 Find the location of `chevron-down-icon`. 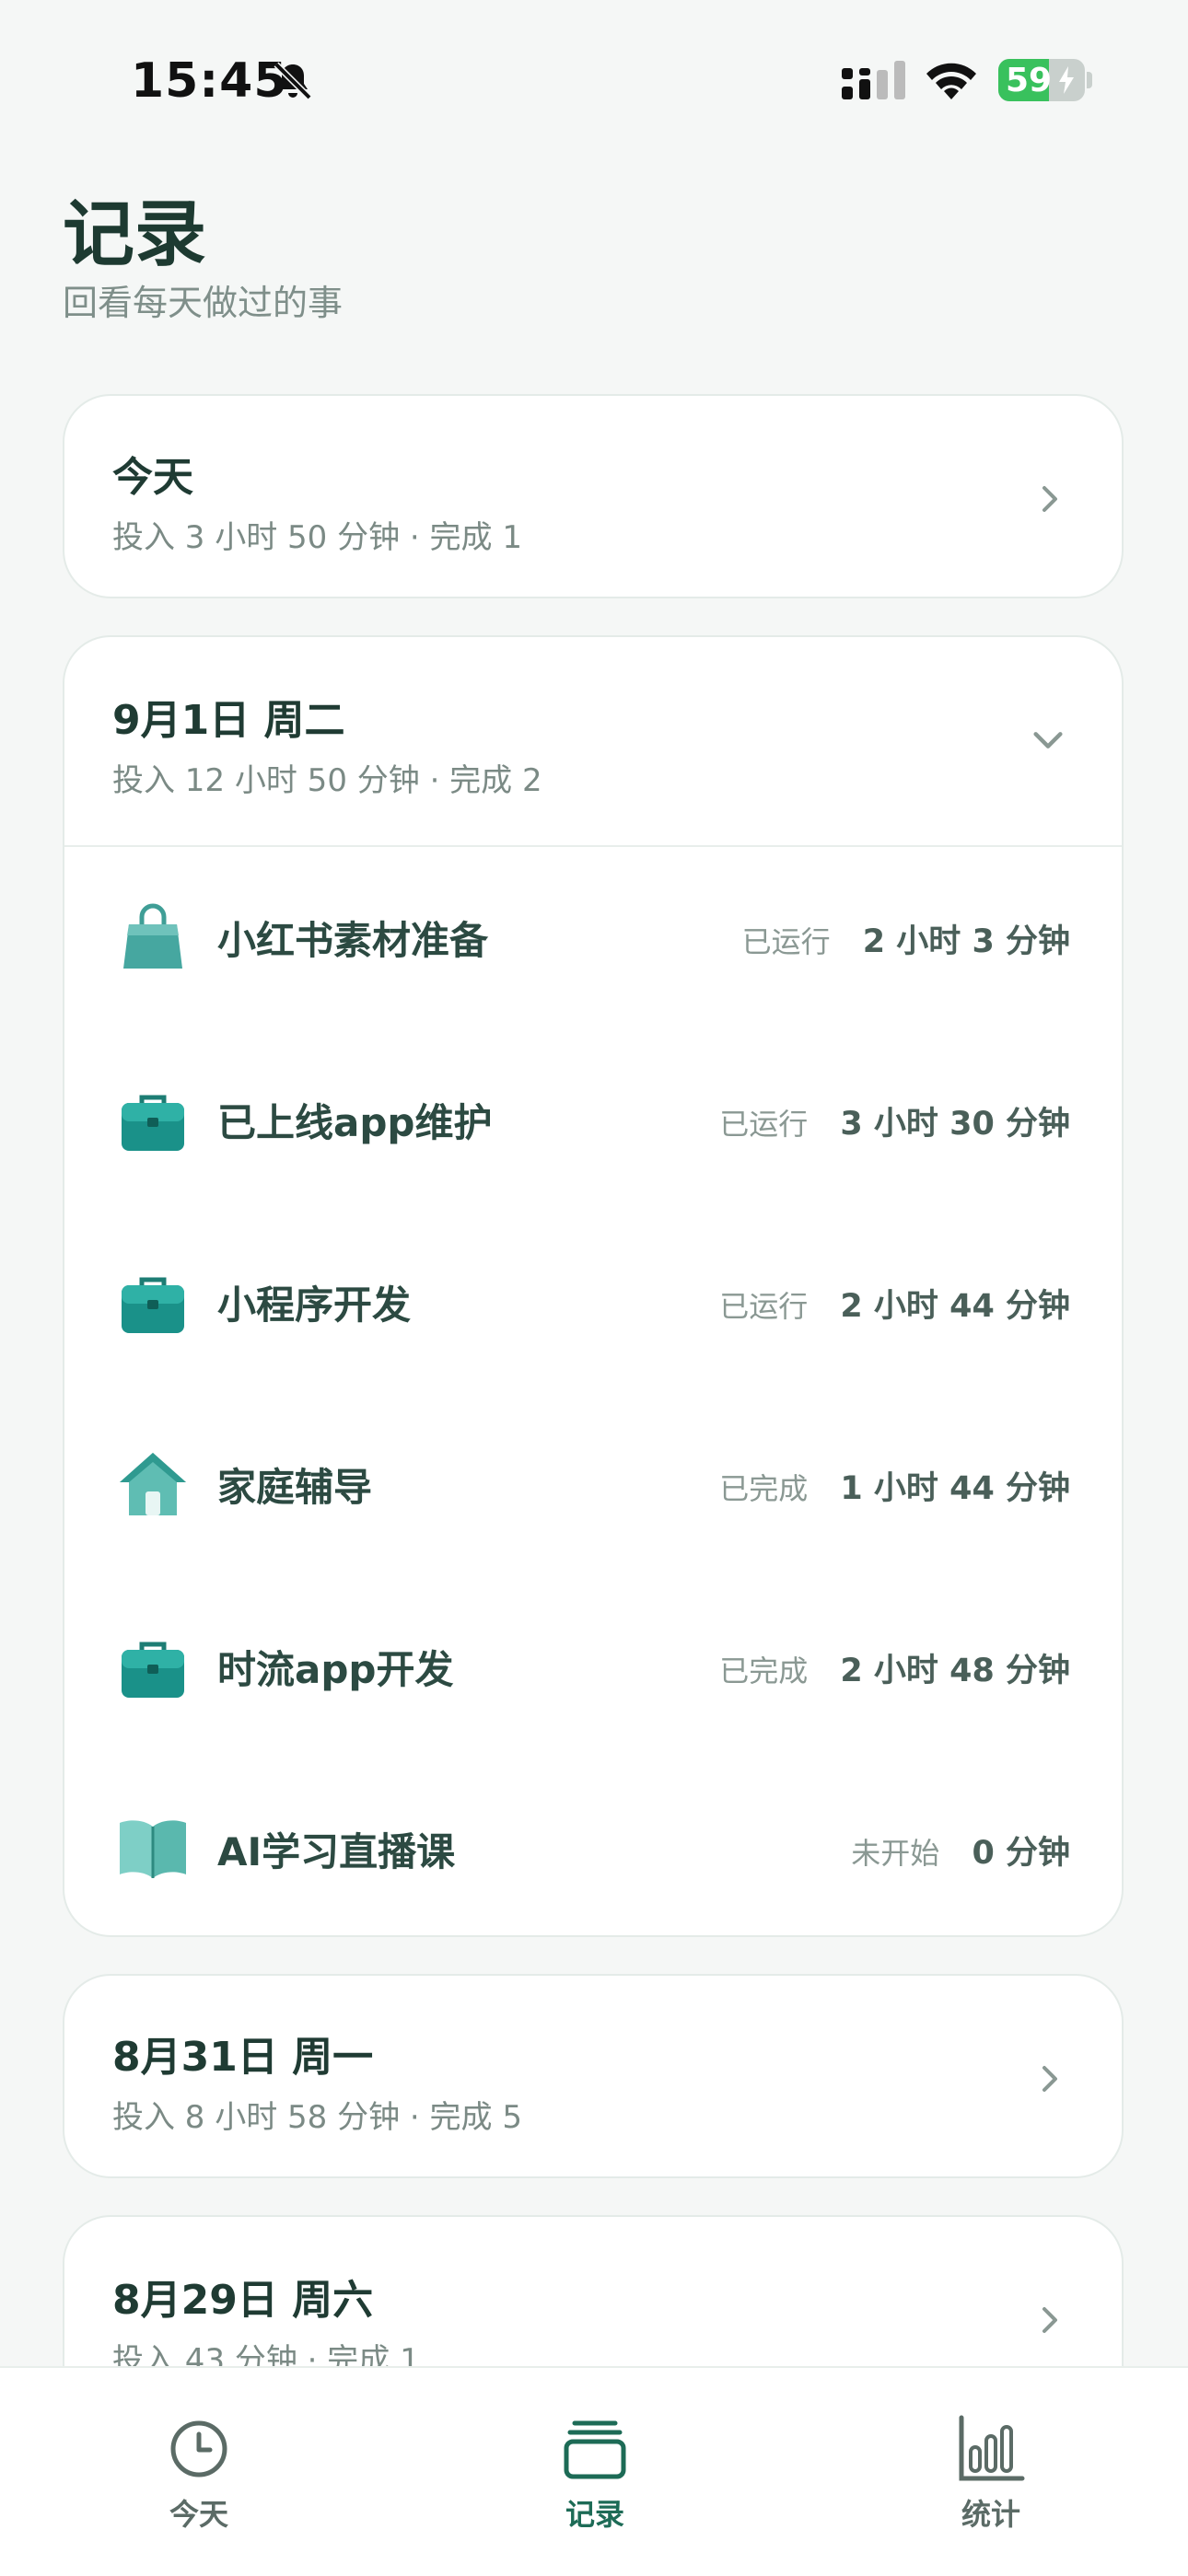

chevron-down-icon is located at coordinates (1048, 740).